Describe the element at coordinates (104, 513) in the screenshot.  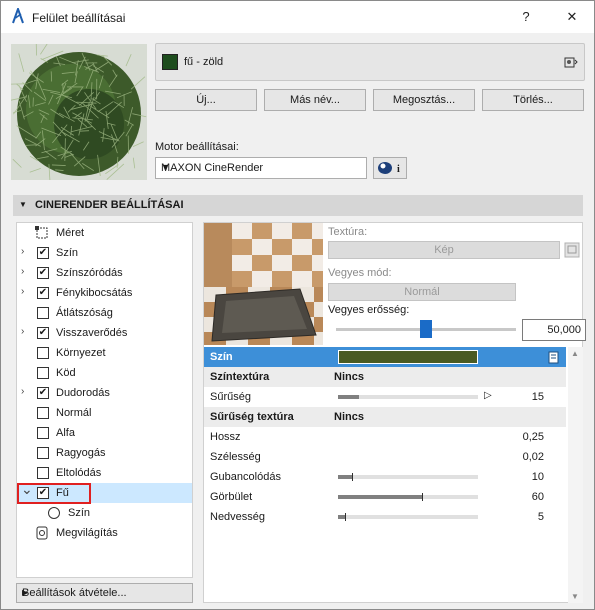
I see `tree-item: Szín` at that location.